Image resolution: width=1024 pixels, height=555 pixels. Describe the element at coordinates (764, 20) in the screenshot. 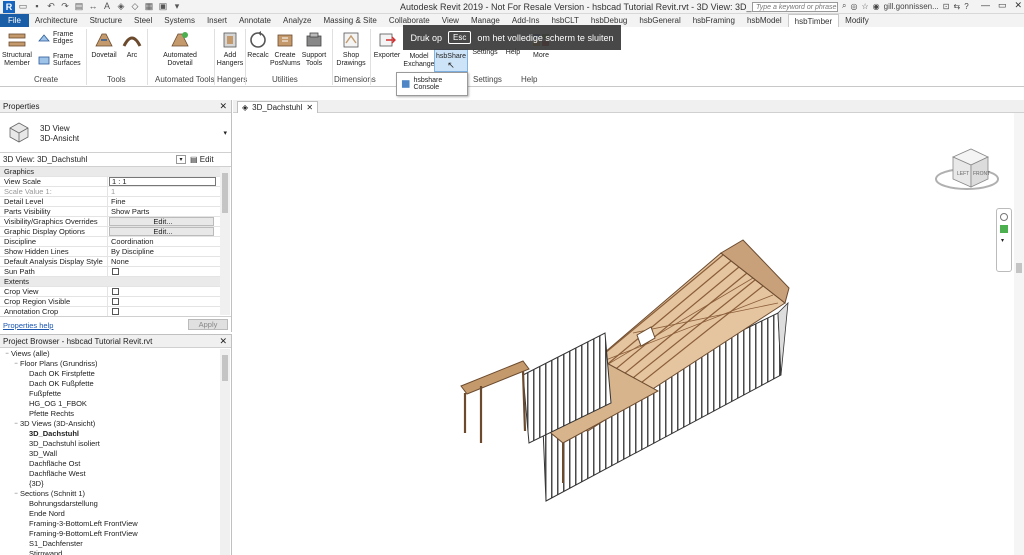

I see `tab-hsbmodel: hsbModel` at that location.